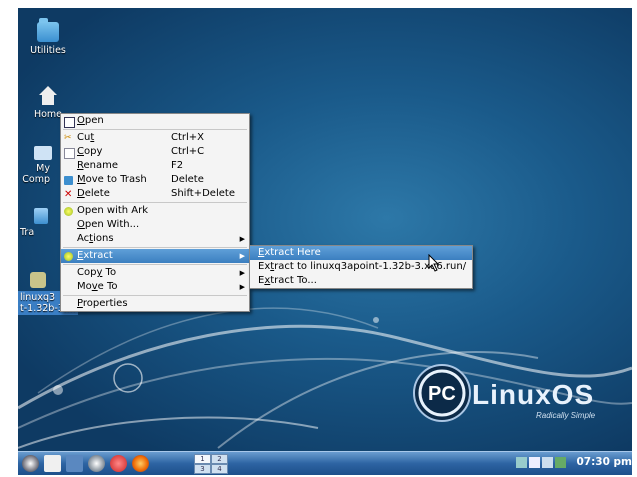 Image resolution: width=637 pixels, height=477 pixels. I want to click on svg-text: PC, so click(442, 394).